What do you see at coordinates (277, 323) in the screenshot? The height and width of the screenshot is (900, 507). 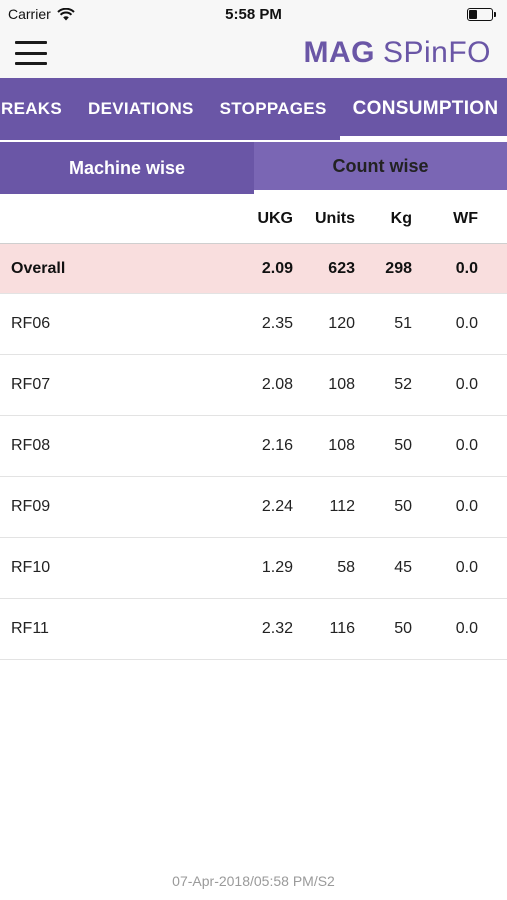 I see `ukg-cell: 2.35` at bounding box center [277, 323].